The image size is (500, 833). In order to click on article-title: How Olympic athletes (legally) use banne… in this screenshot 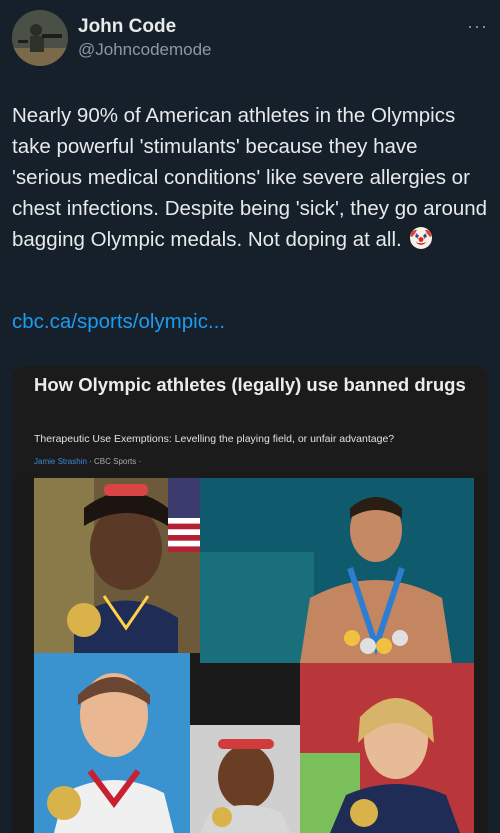, I will do `click(254, 384)`.